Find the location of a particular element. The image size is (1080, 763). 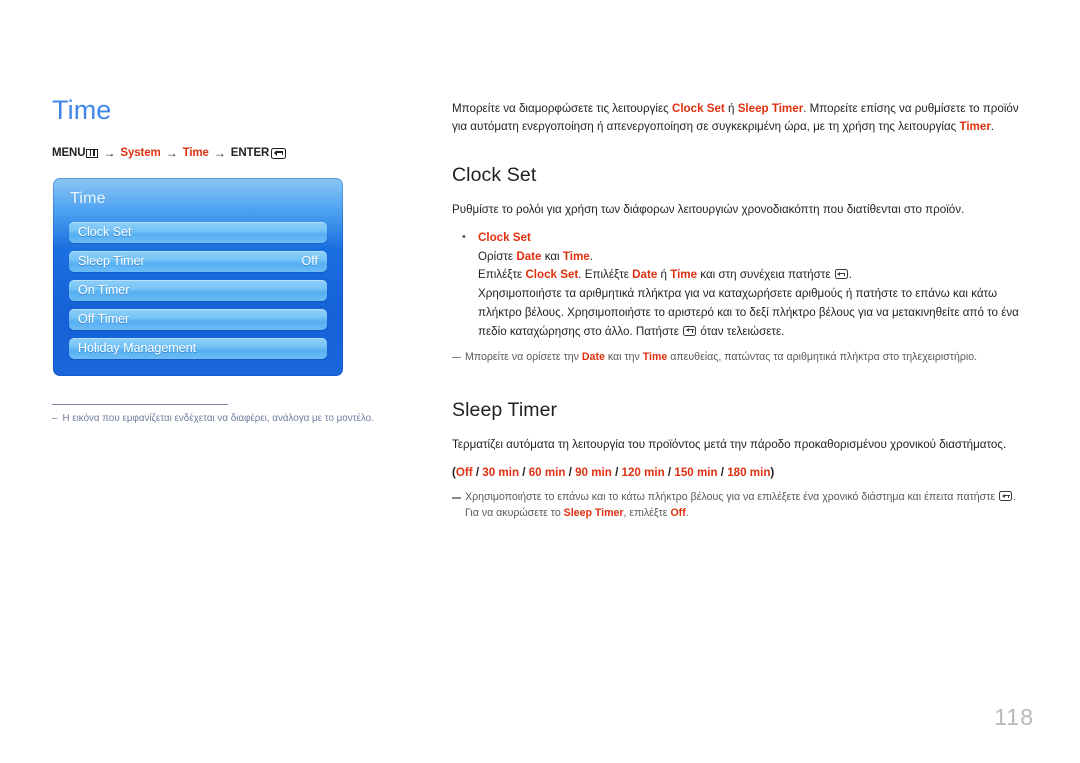

line2-keyword-date: Date is located at coordinates (645, 275).